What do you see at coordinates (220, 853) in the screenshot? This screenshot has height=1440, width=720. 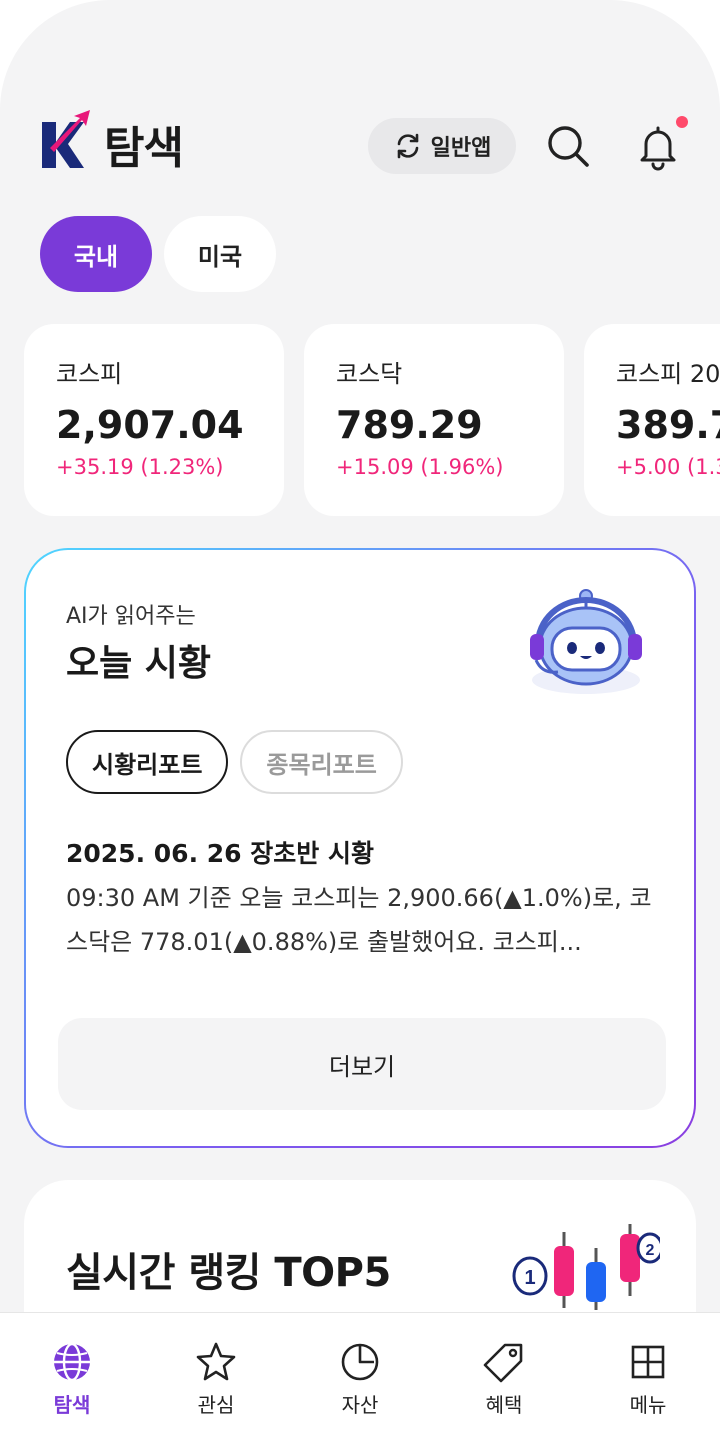 I see `report-headline: 2025. 06. 26 장초반 시황` at bounding box center [220, 853].